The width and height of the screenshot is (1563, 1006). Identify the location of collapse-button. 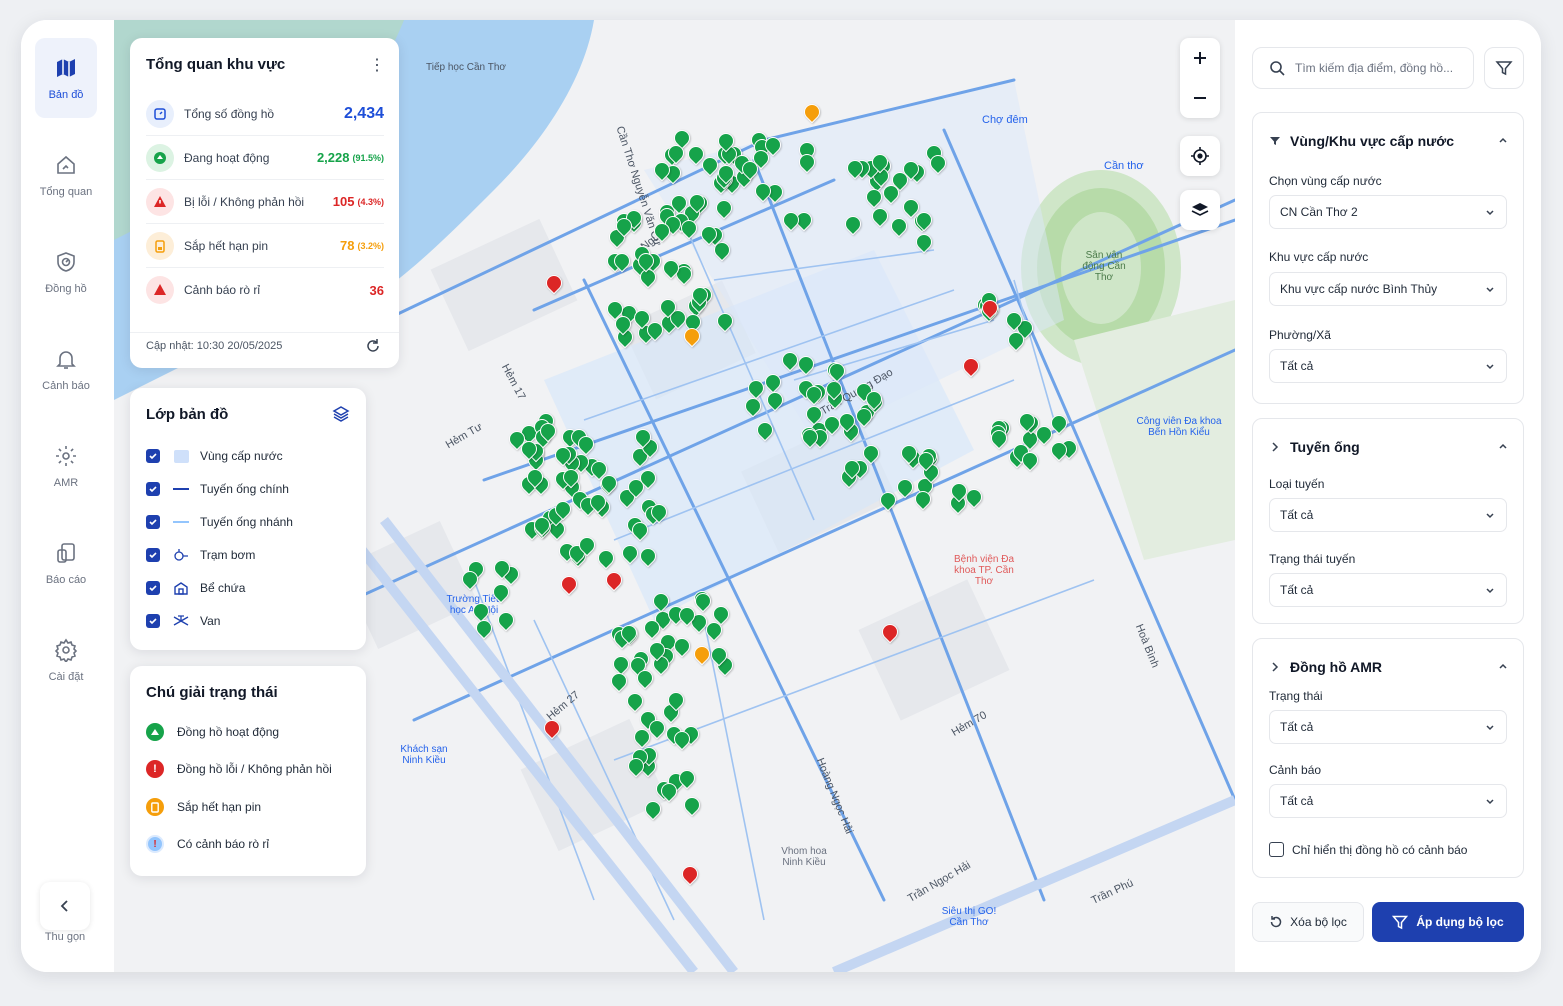
(65, 906).